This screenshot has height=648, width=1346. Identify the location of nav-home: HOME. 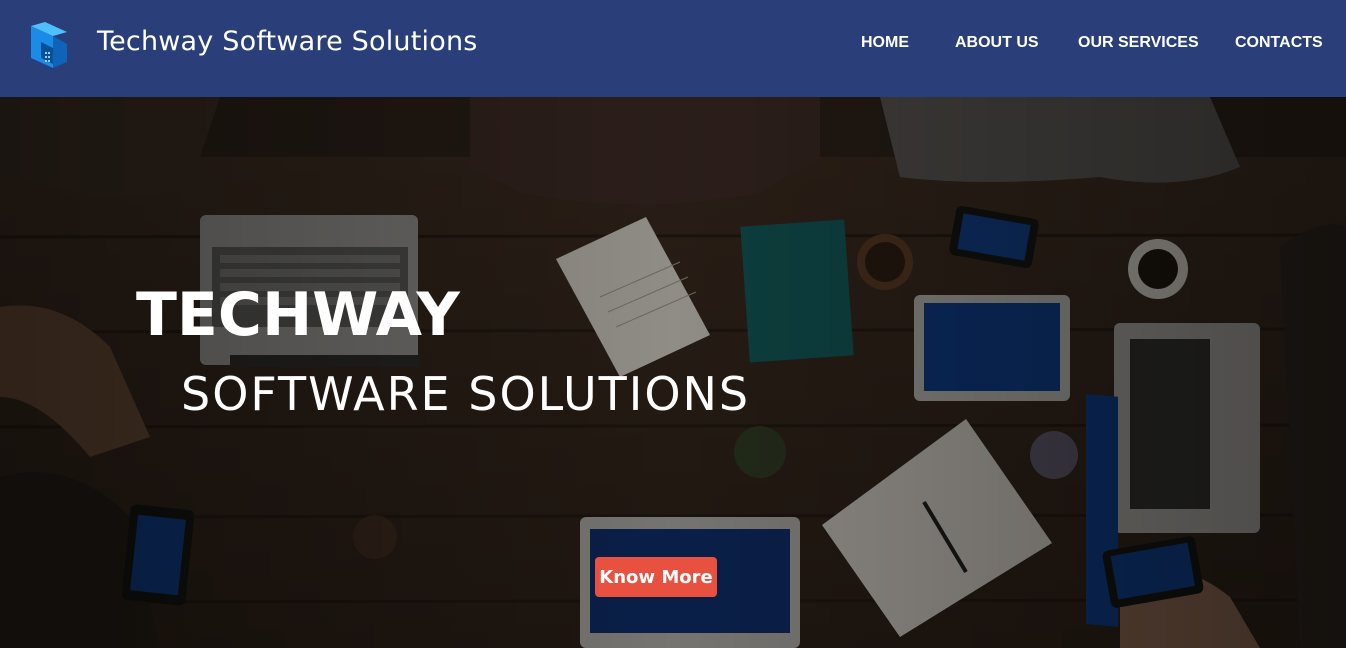
(885, 43).